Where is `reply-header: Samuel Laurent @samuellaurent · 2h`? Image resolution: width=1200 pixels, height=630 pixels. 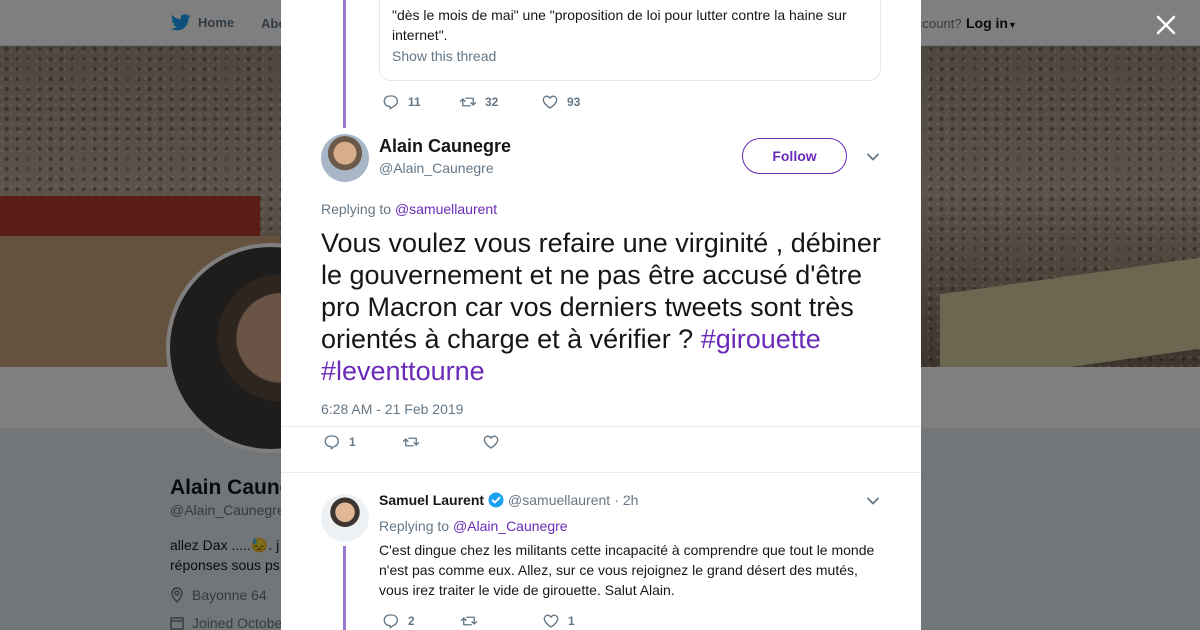
reply-header: Samuel Laurent @samuellaurent · 2h is located at coordinates (508, 500).